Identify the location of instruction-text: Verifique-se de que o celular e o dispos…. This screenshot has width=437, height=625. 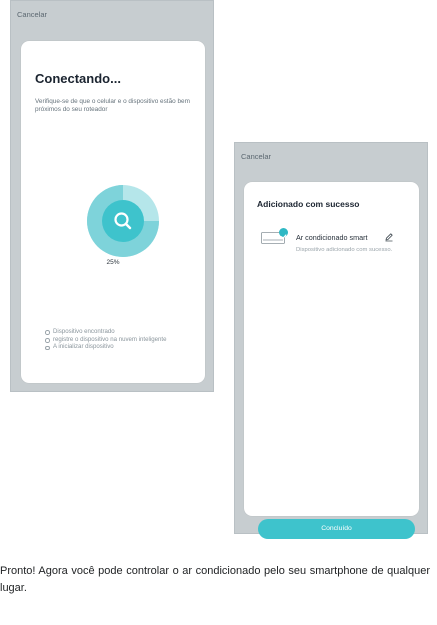
(112, 105).